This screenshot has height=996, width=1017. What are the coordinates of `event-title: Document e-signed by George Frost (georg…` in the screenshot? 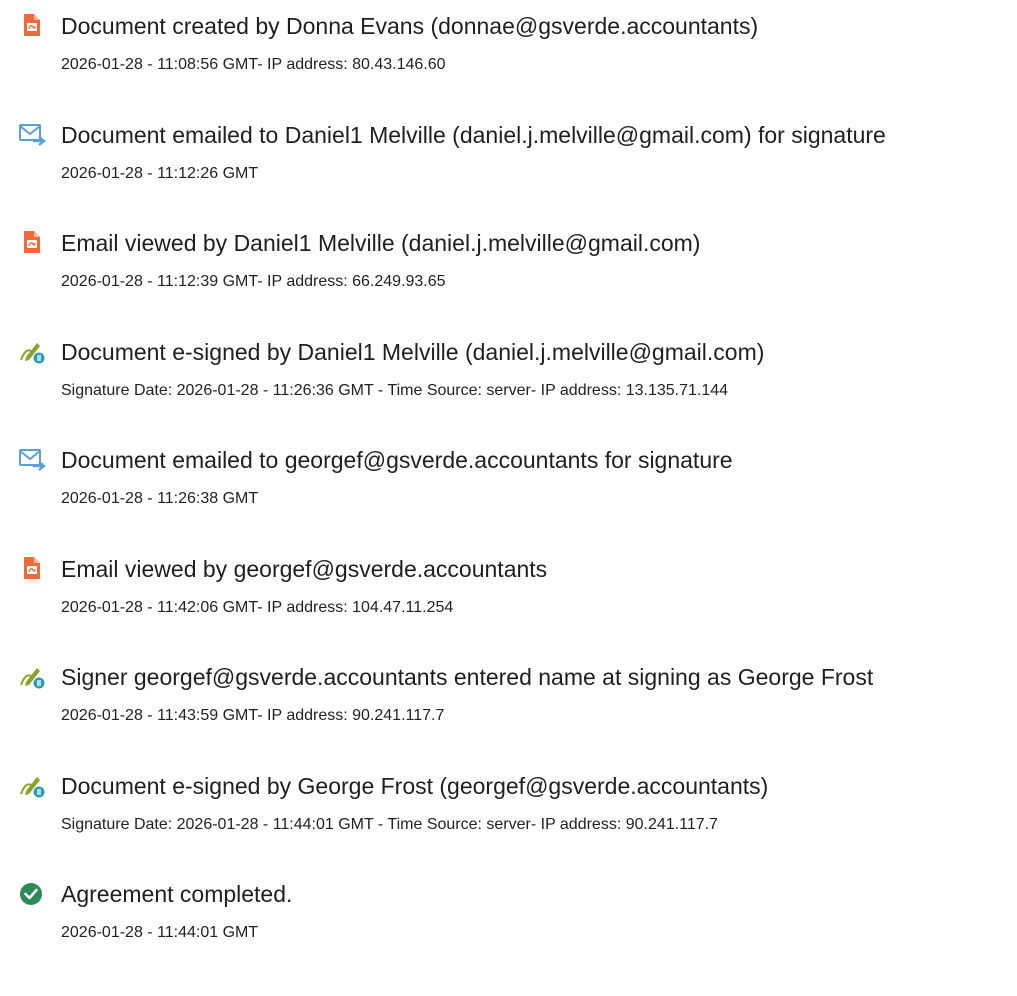 It's located at (415, 786).